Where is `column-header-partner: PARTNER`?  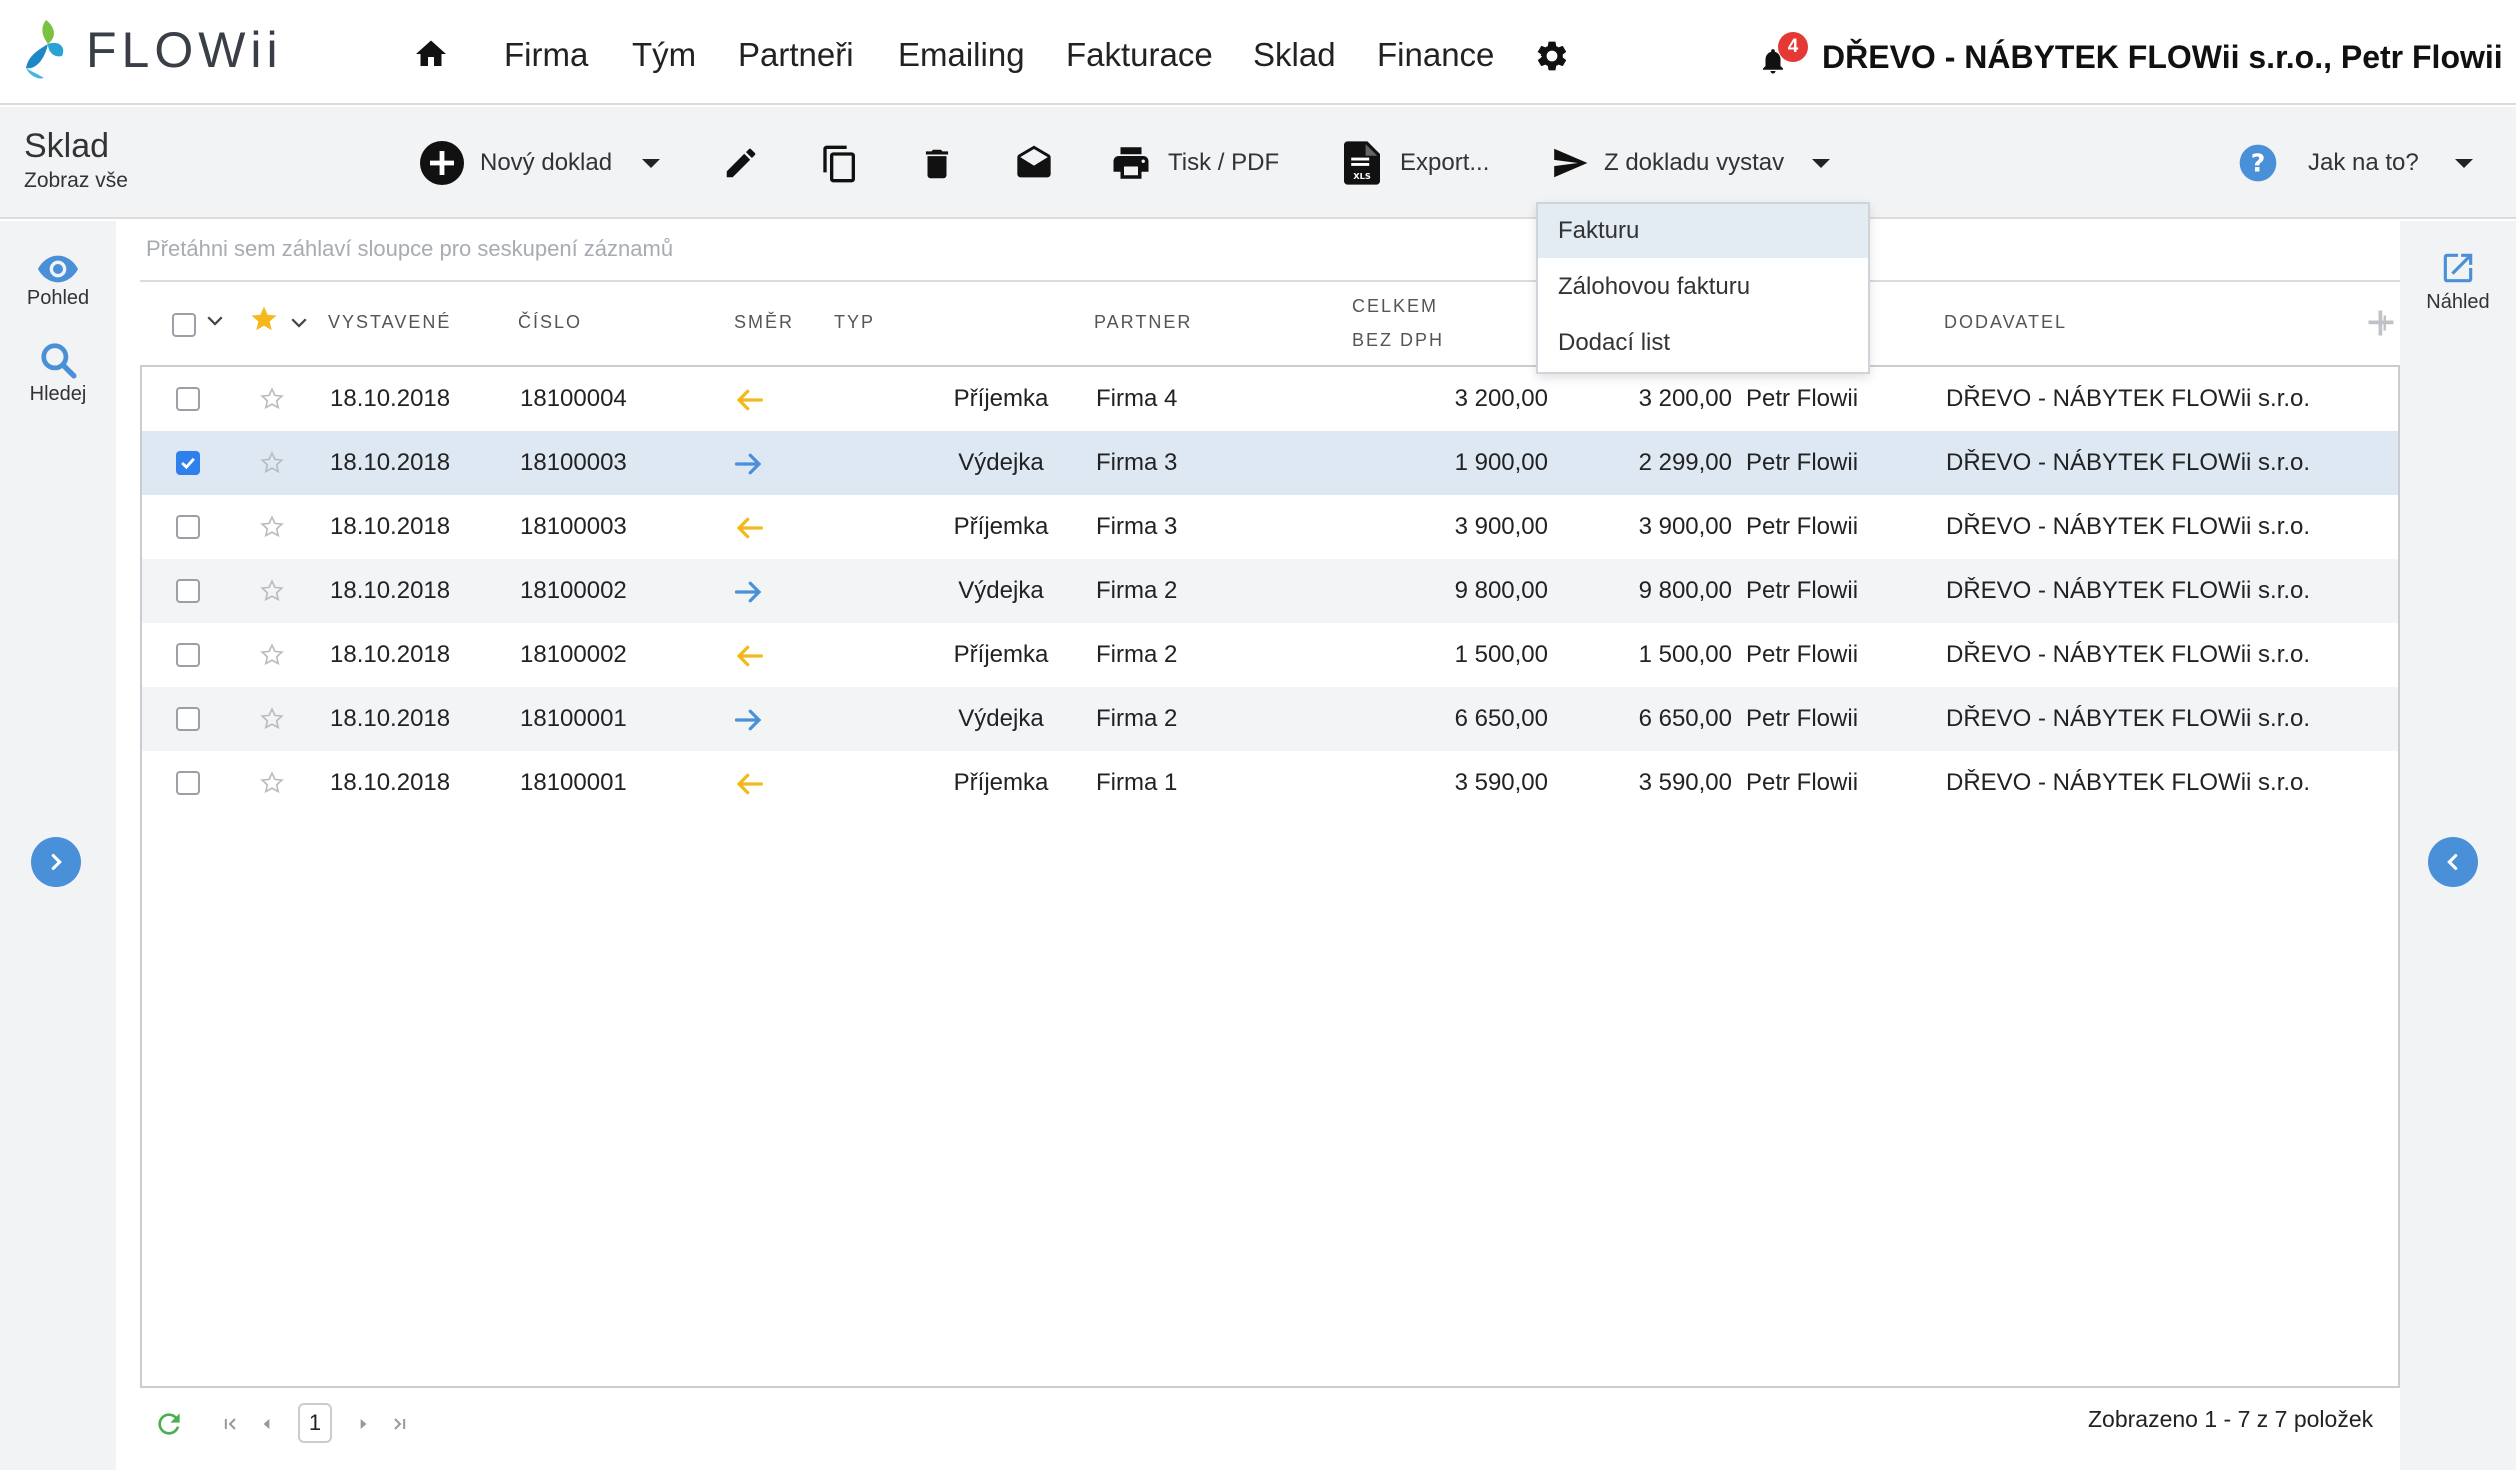 column-header-partner: PARTNER is located at coordinates (1143, 322).